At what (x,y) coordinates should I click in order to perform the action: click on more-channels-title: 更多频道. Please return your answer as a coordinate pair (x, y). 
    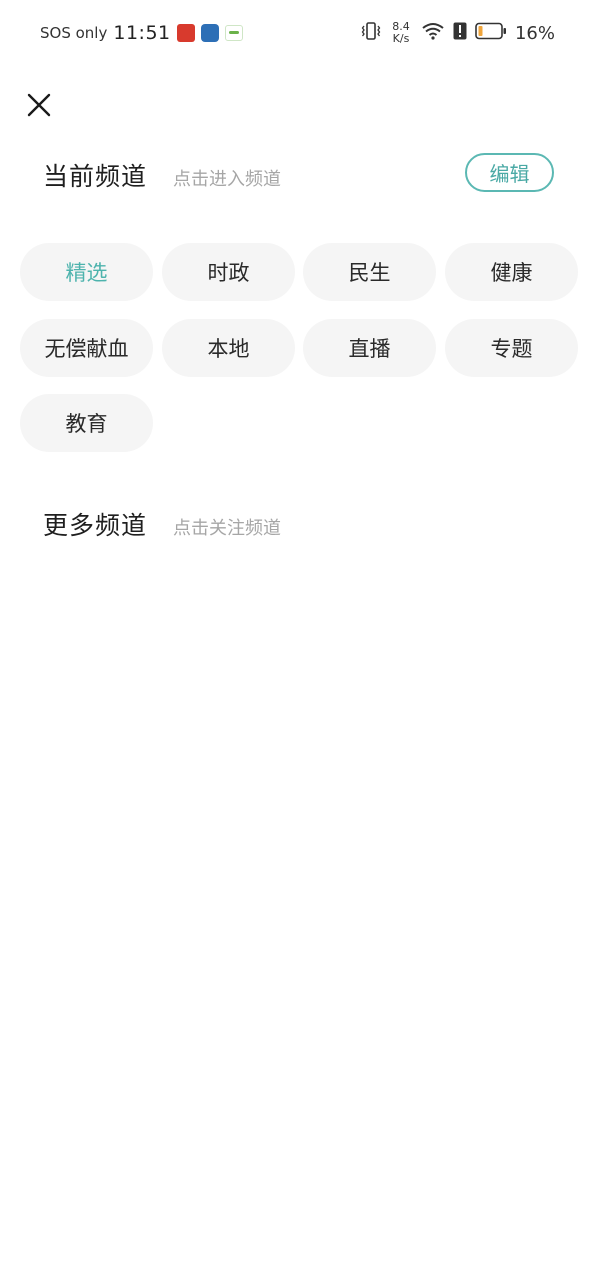
    Looking at the image, I should click on (95, 525).